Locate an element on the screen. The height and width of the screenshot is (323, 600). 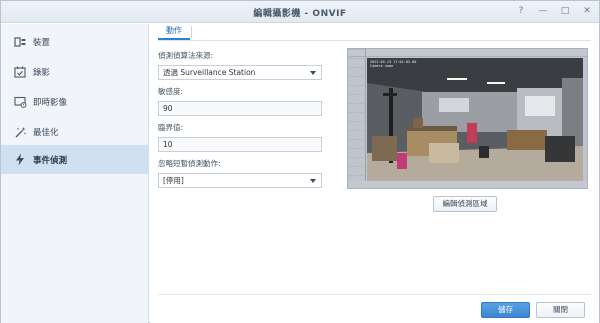
sidebar-item-device: 裝置 is located at coordinates (75, 42).